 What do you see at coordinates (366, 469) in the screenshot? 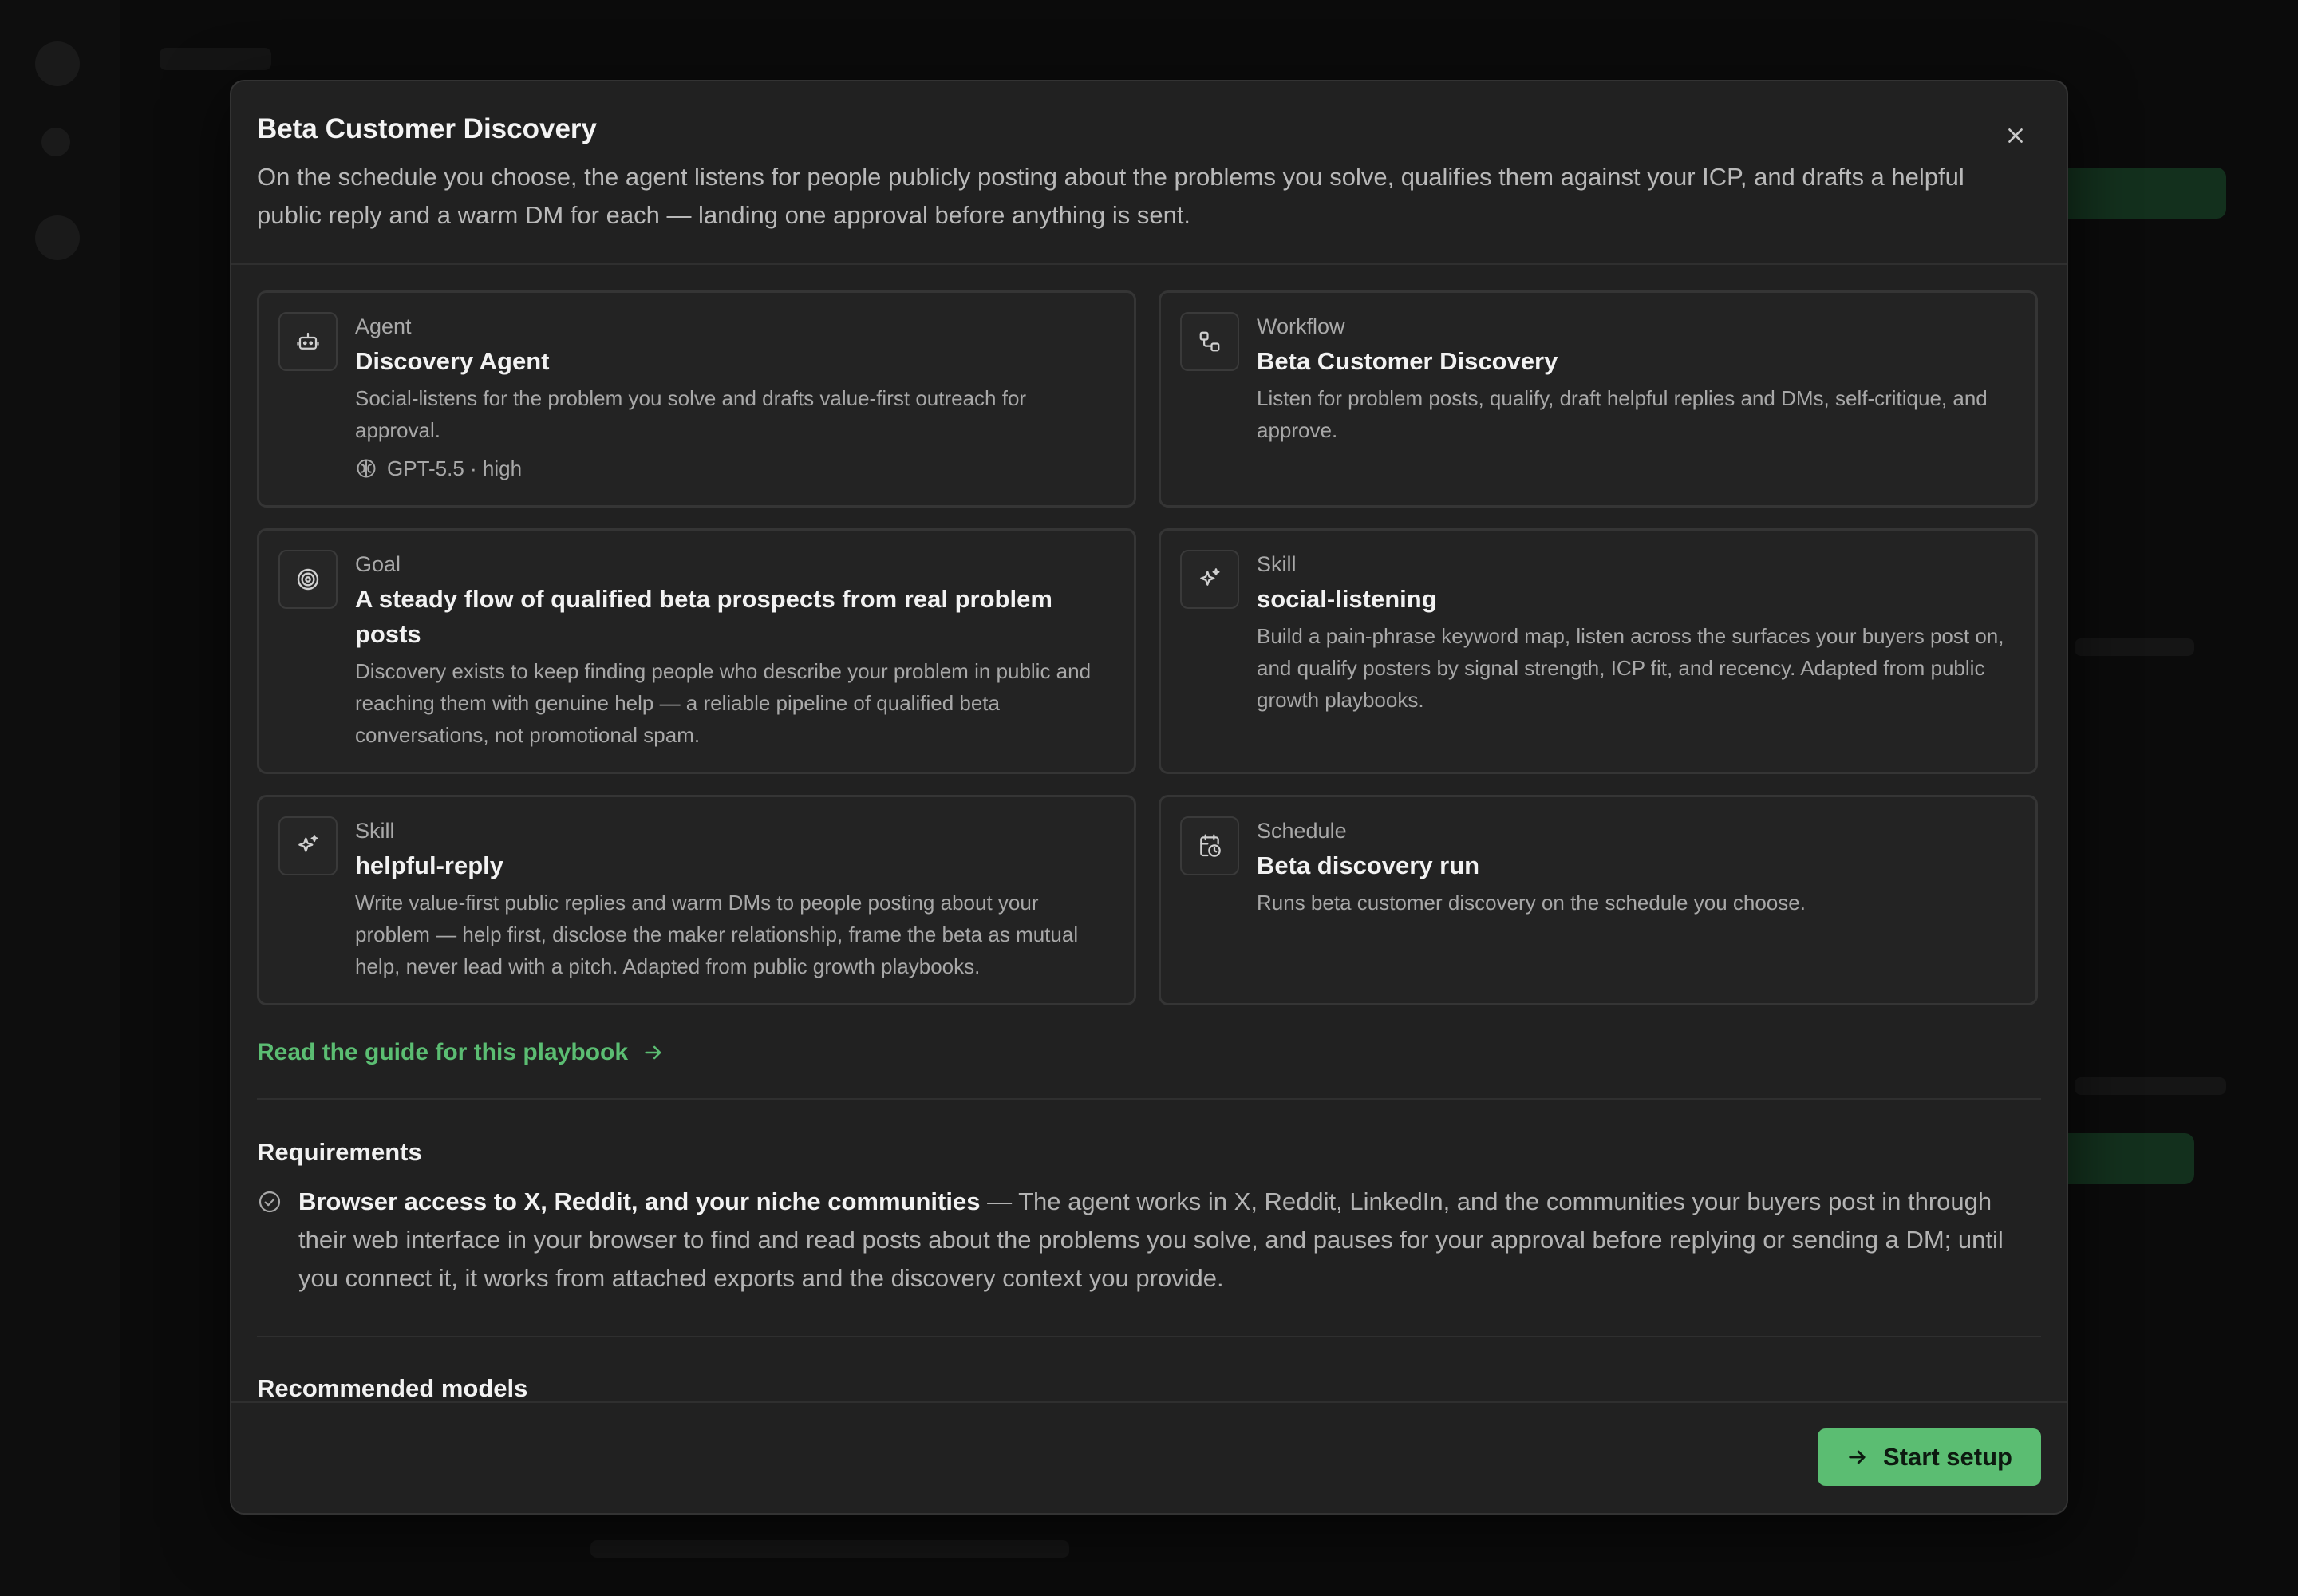
I see `brain-icon` at bounding box center [366, 469].